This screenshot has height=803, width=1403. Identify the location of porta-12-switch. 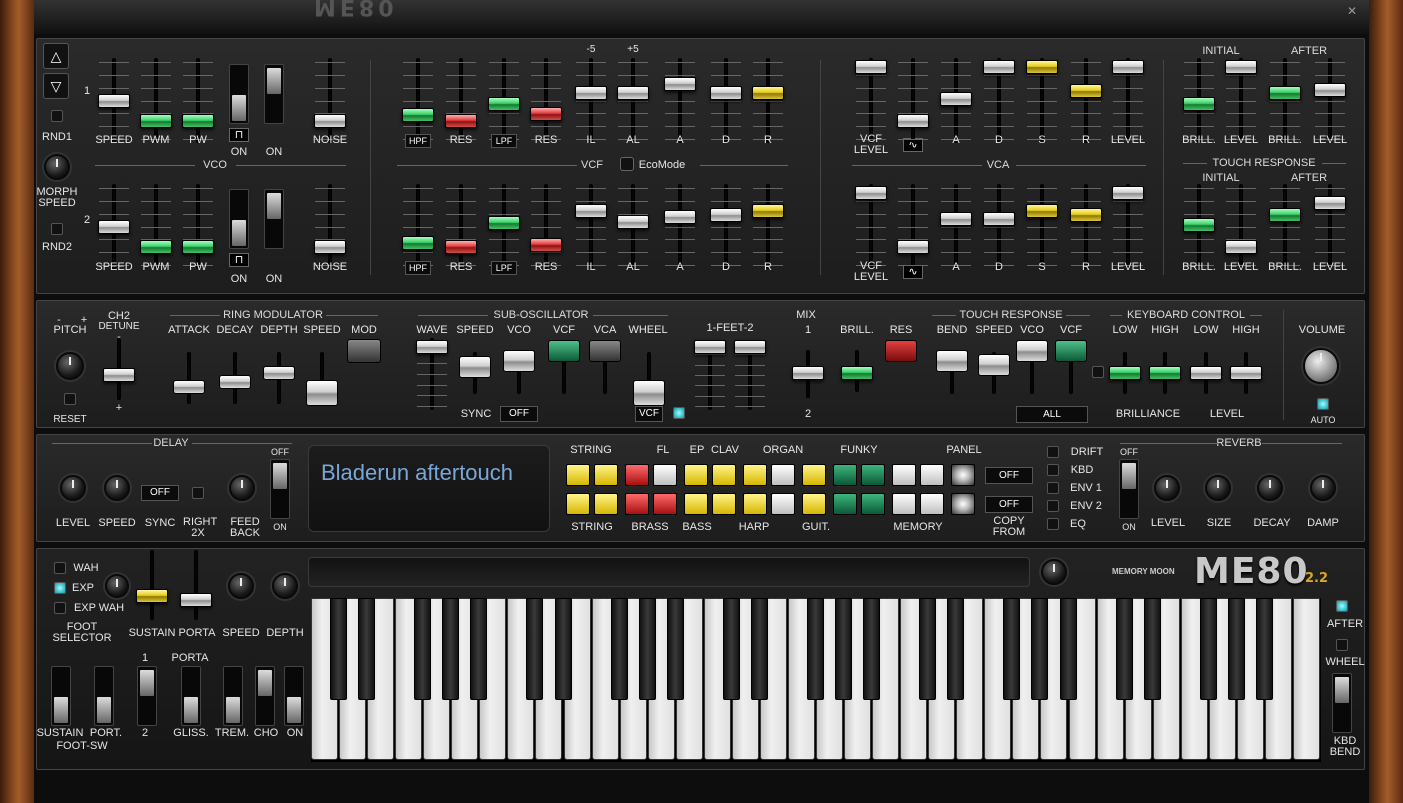
(147, 696).